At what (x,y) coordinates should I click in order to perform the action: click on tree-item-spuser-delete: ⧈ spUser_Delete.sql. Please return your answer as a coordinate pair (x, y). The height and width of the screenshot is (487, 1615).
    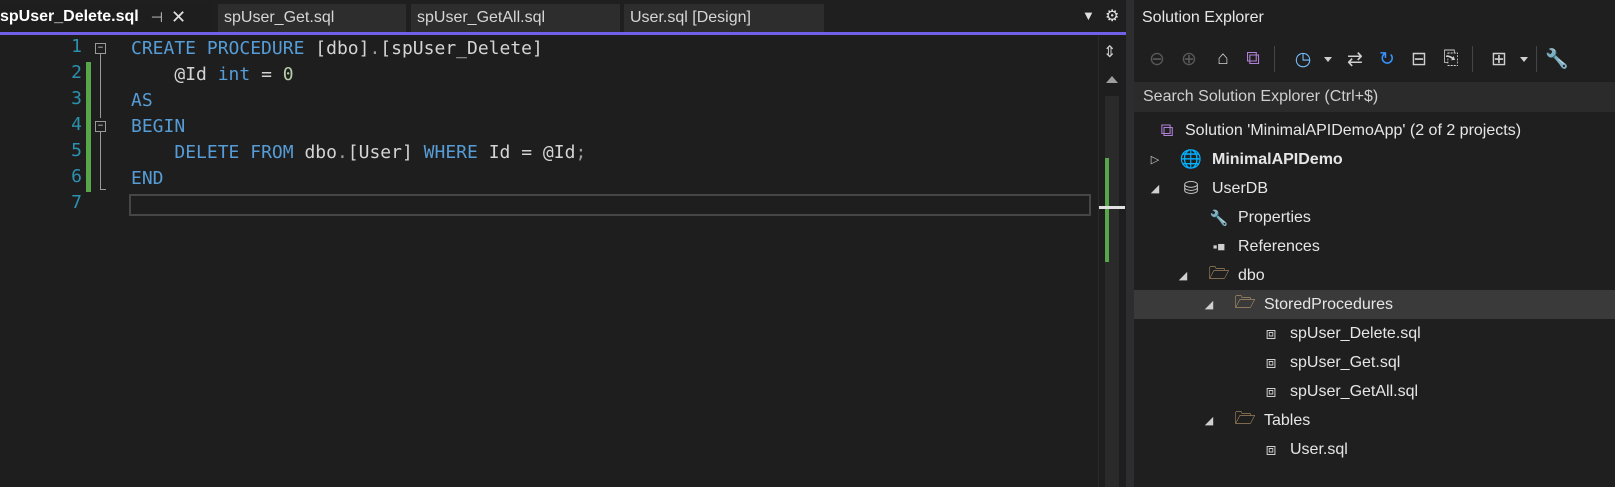
    Looking at the image, I should click on (1374, 333).